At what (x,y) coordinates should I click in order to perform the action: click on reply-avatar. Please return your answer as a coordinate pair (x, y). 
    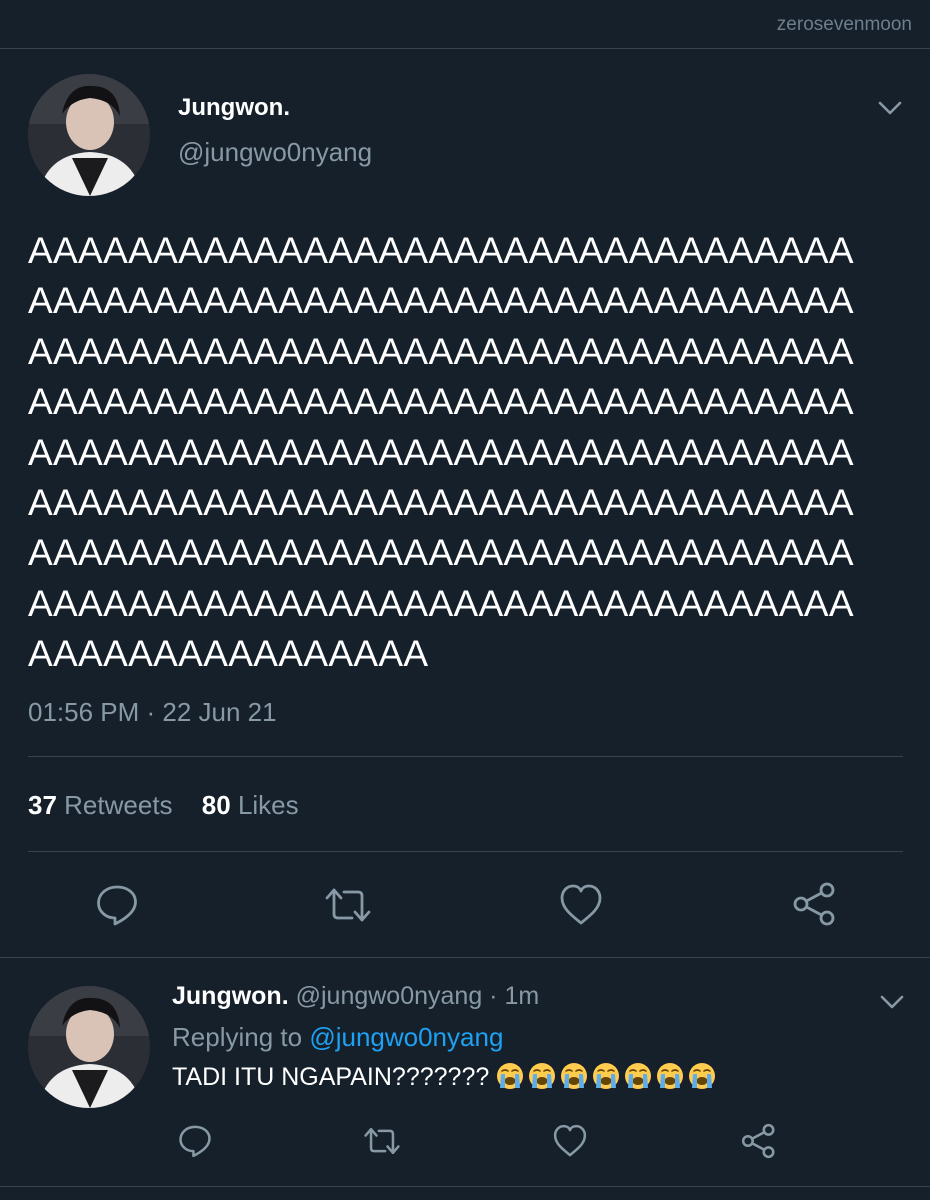
    Looking at the image, I should click on (89, 1047).